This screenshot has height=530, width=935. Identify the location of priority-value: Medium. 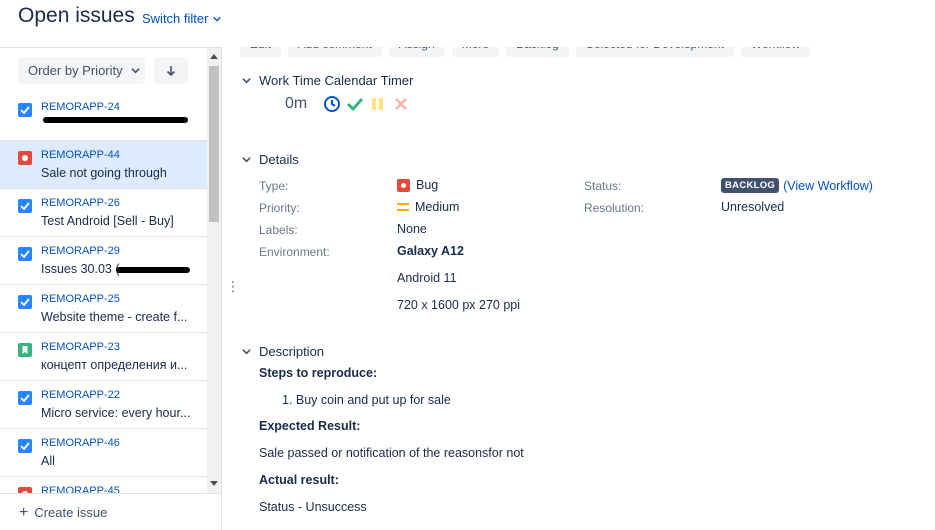
(437, 207).